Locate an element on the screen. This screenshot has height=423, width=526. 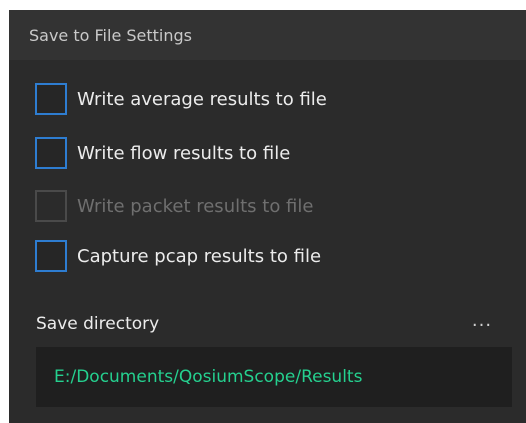
write-packet-results-checkbox is located at coordinates (51, 206).